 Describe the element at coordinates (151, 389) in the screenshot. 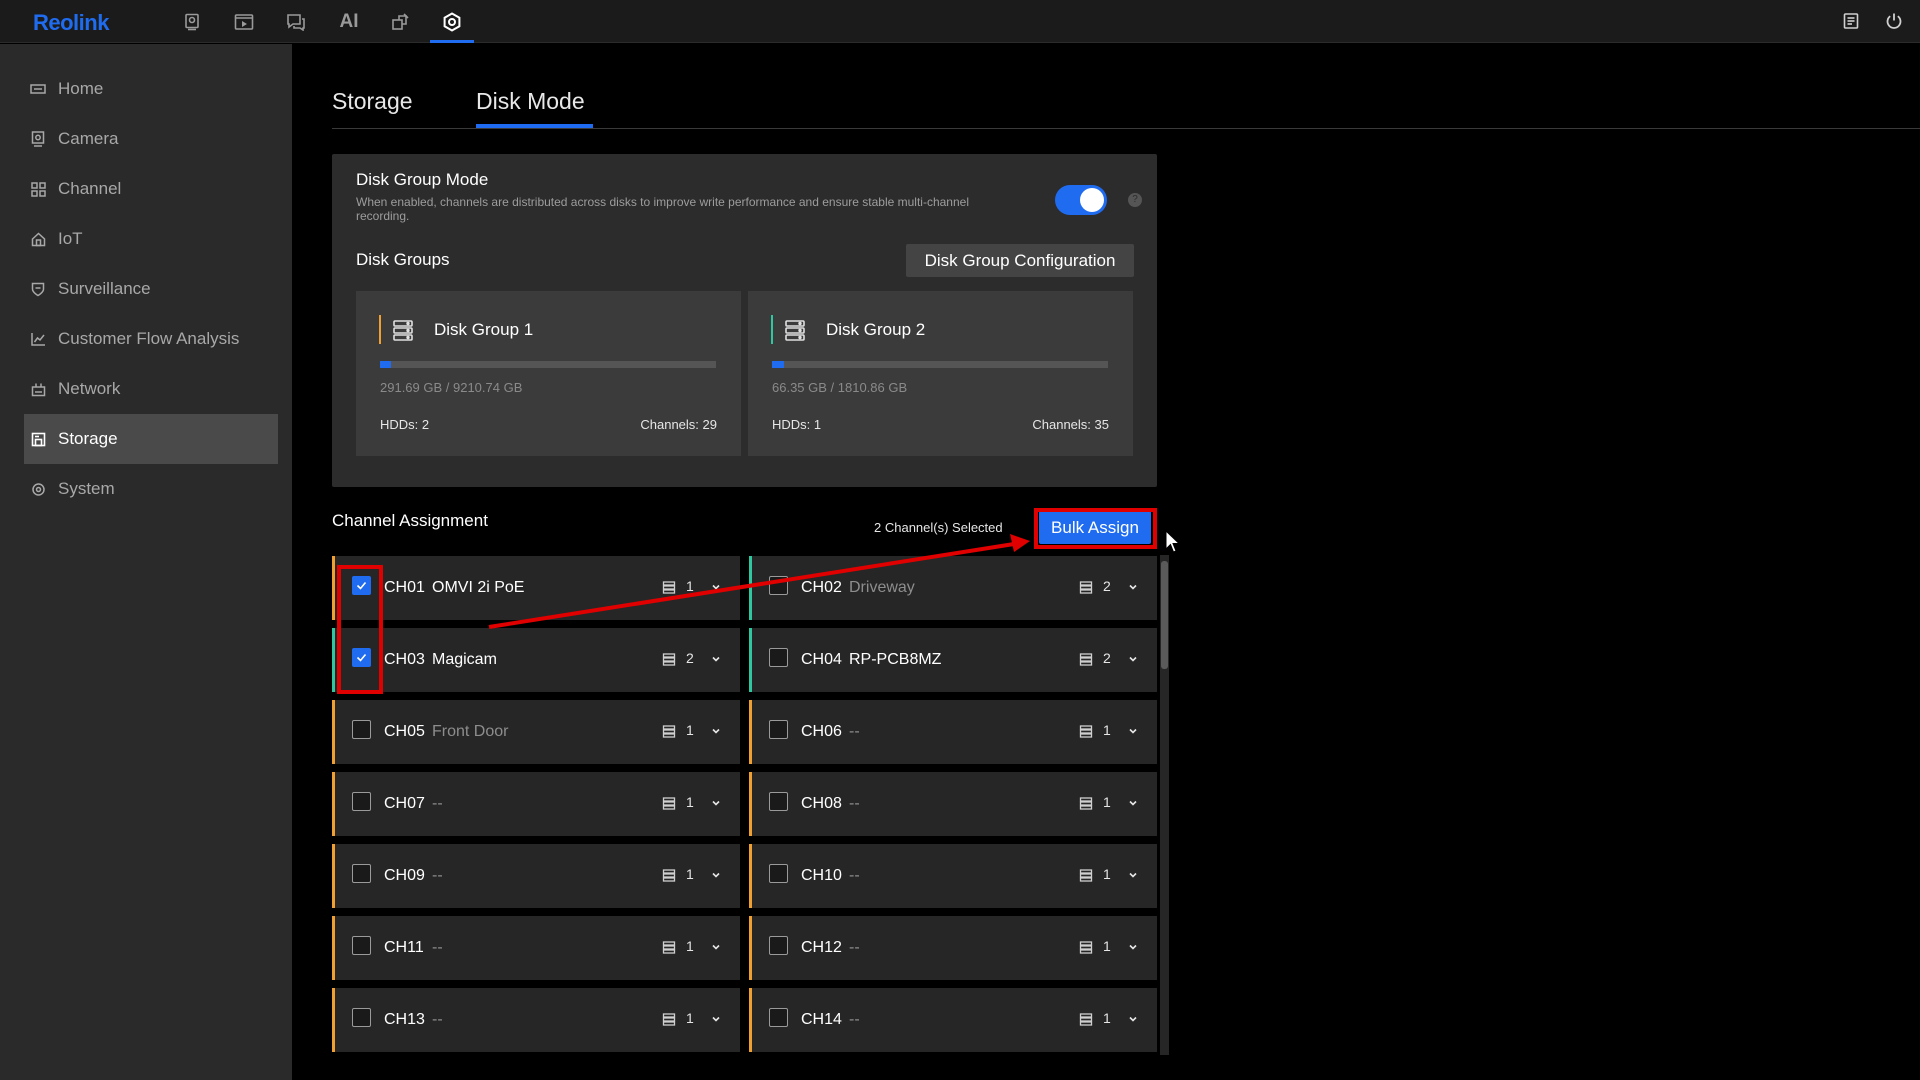

I see `sidebar-item-network: Network` at that location.